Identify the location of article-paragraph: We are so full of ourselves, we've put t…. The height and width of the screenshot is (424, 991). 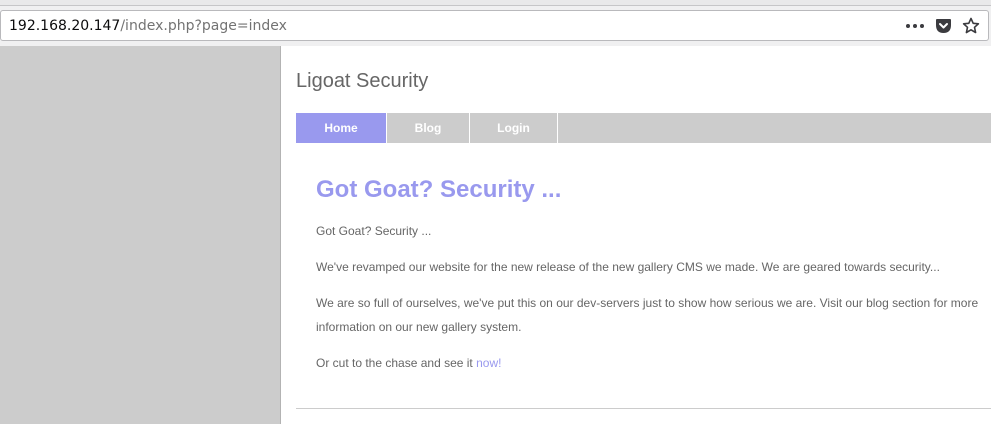
(647, 315).